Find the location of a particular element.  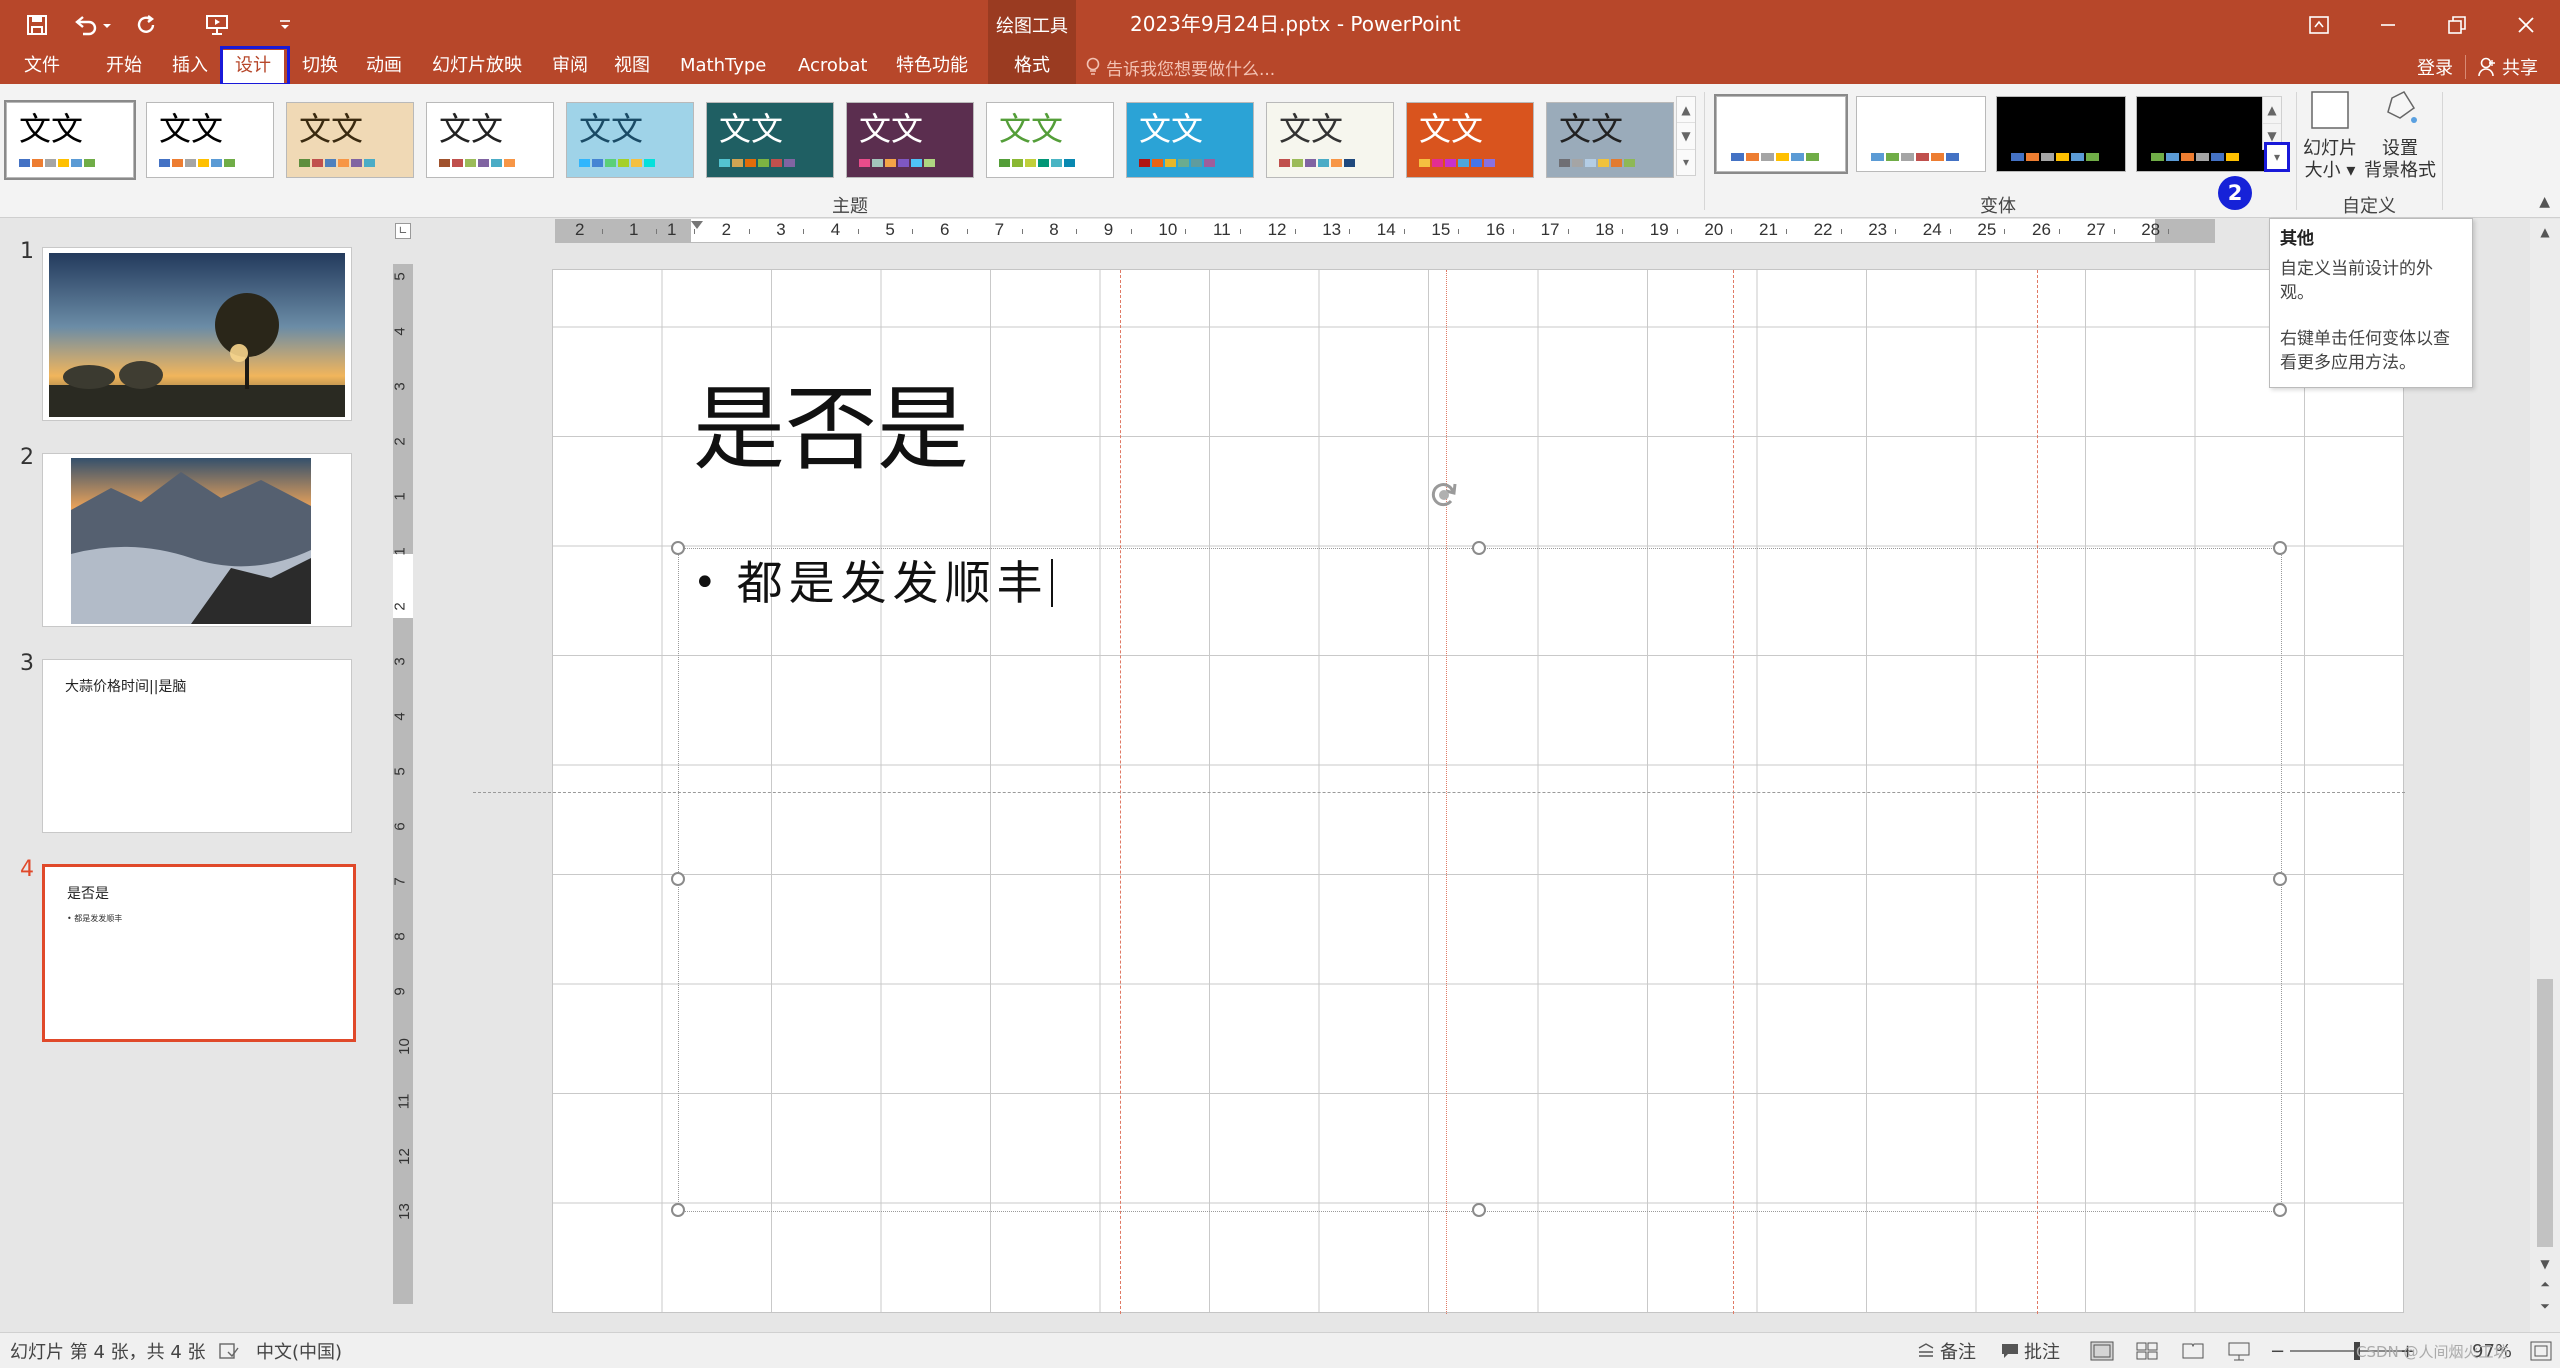

comments-button: 批注 is located at coordinates (2030, 1350).